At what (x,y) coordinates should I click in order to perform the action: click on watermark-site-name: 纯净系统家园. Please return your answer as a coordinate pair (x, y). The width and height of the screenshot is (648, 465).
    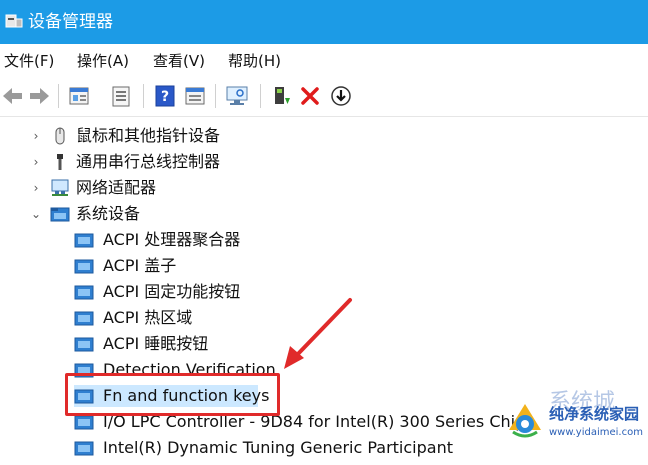
    Looking at the image, I should click on (594, 414).